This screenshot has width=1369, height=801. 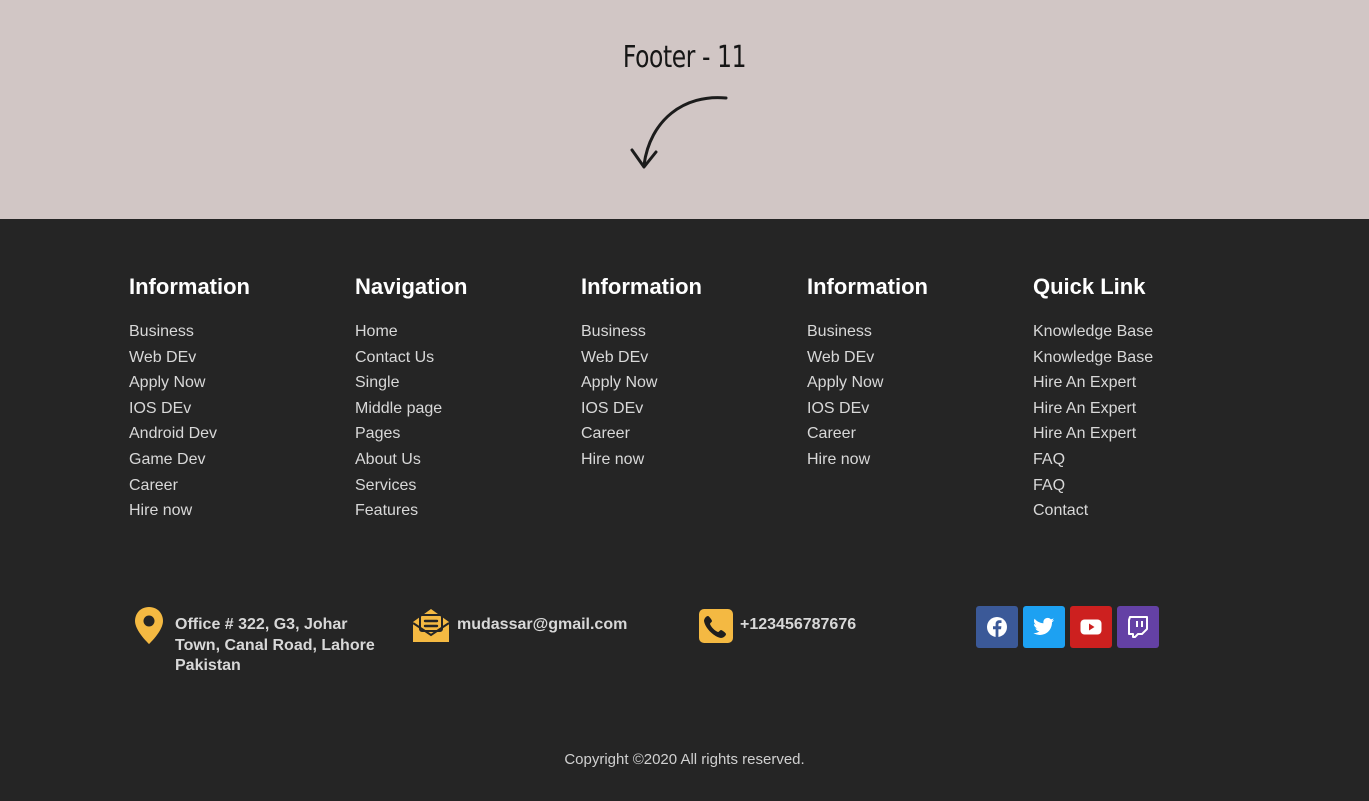 What do you see at coordinates (239, 434) in the screenshot?
I see `footer-link-android-dev: Android Dev` at bounding box center [239, 434].